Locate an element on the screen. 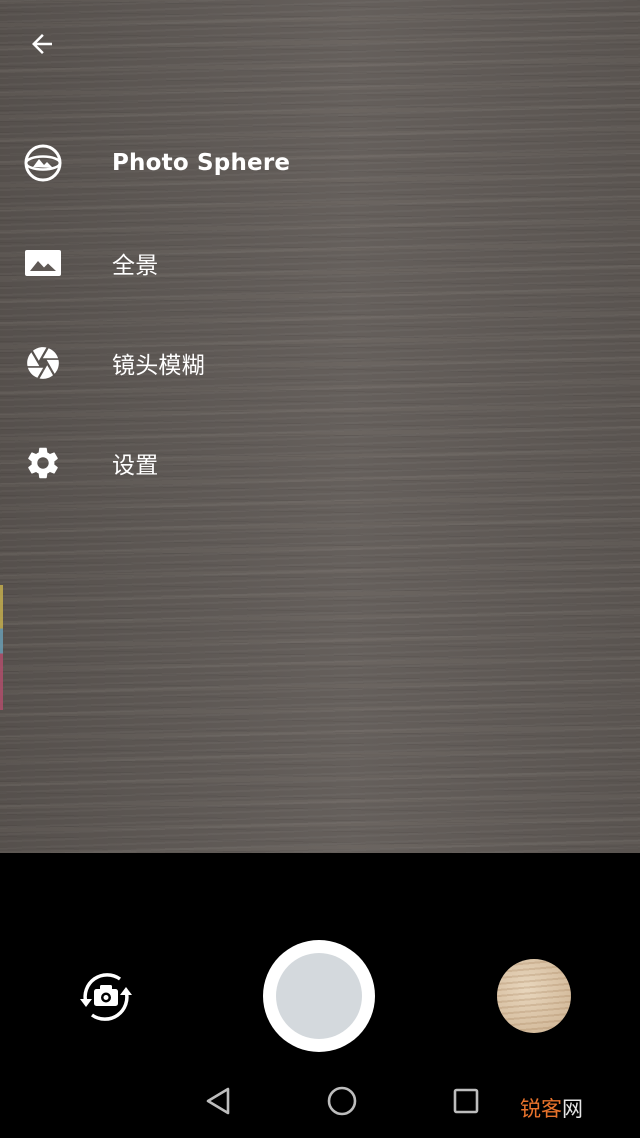 The image size is (640, 1138). nav-back-triangle-icon is located at coordinates (218, 1101).